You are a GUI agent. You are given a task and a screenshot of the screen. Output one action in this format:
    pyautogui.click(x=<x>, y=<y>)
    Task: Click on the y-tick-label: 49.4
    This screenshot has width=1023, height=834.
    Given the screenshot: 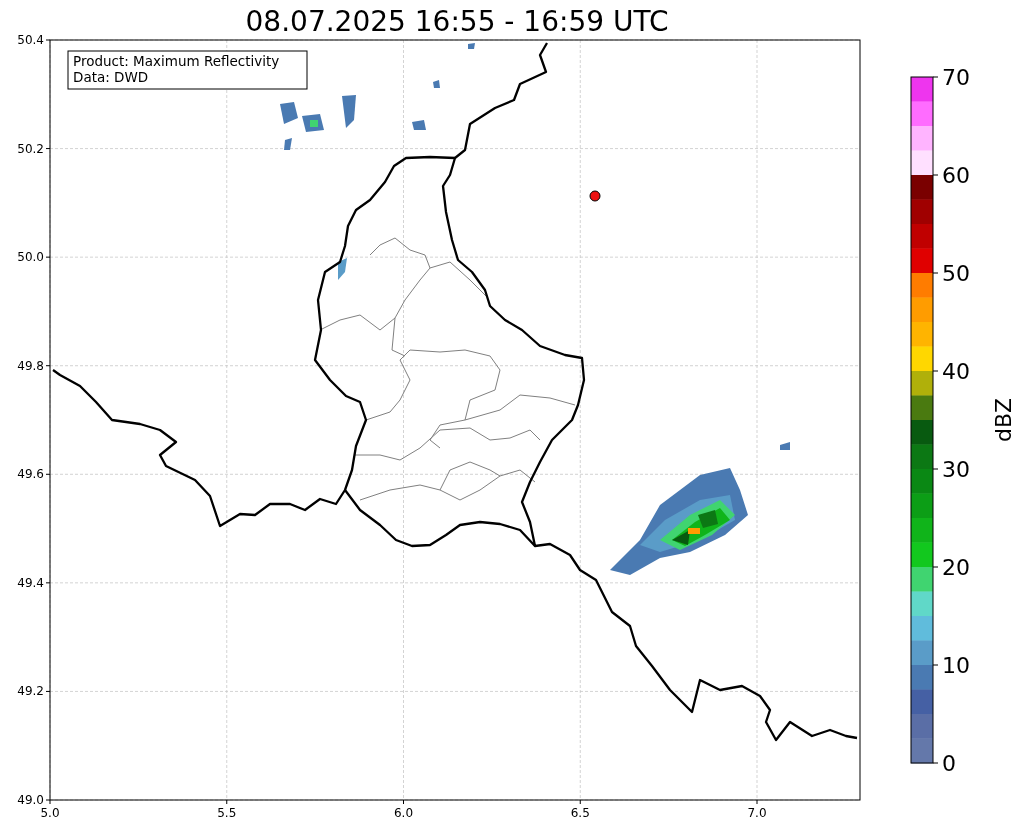 What is the action you would take?
    pyautogui.click(x=30, y=582)
    